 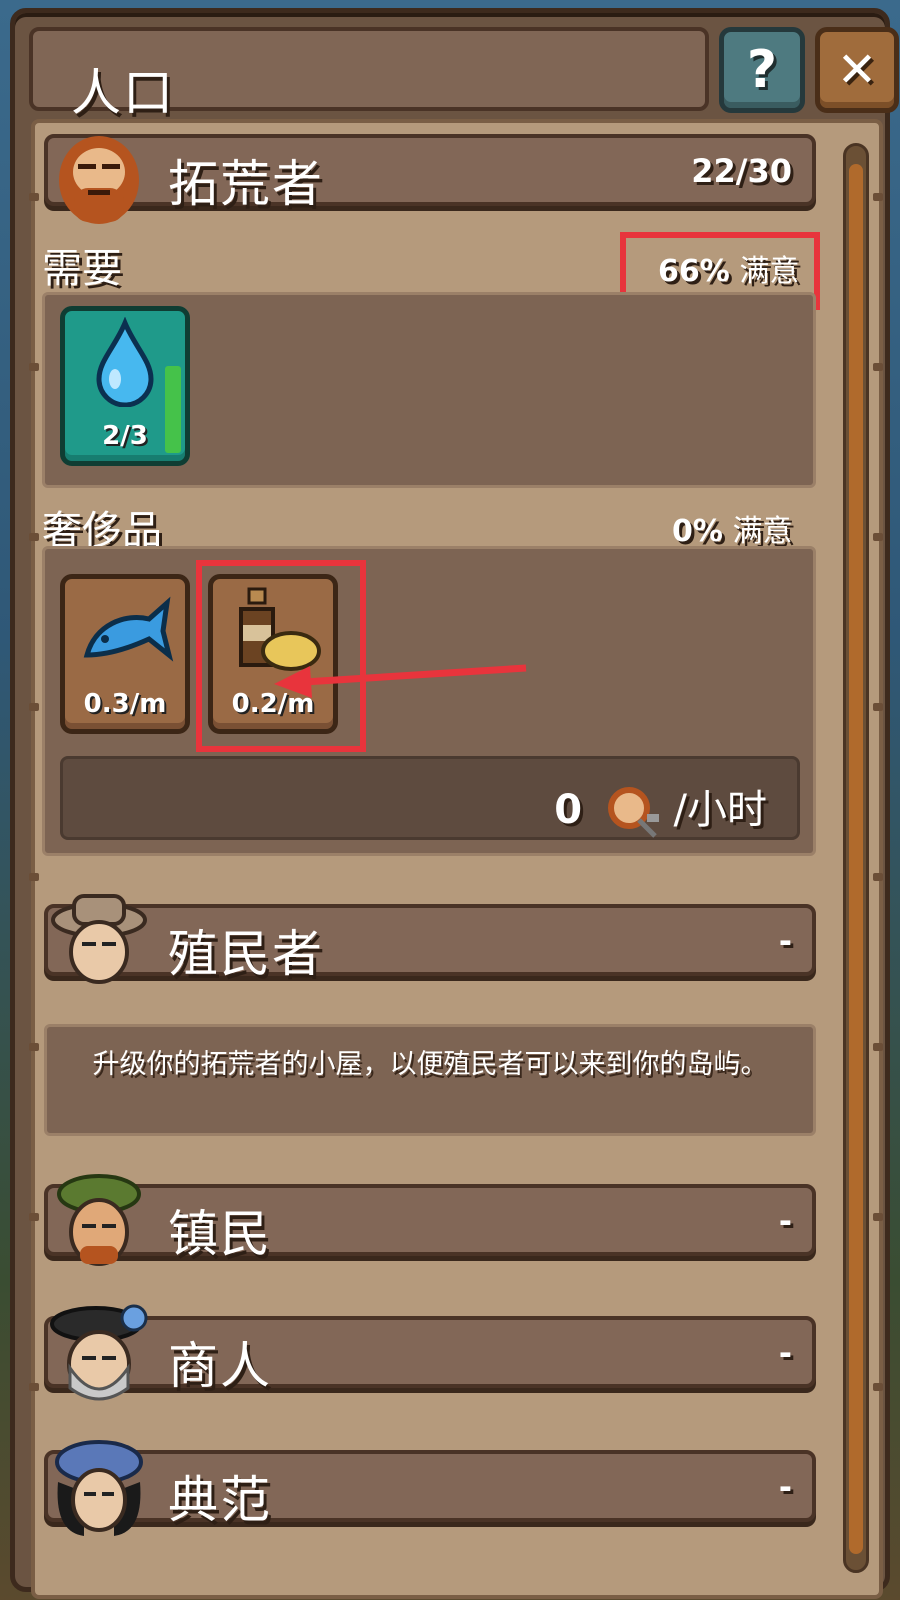 What do you see at coordinates (246, 184) in the screenshot?
I see `class-name: 拓荒者` at bounding box center [246, 184].